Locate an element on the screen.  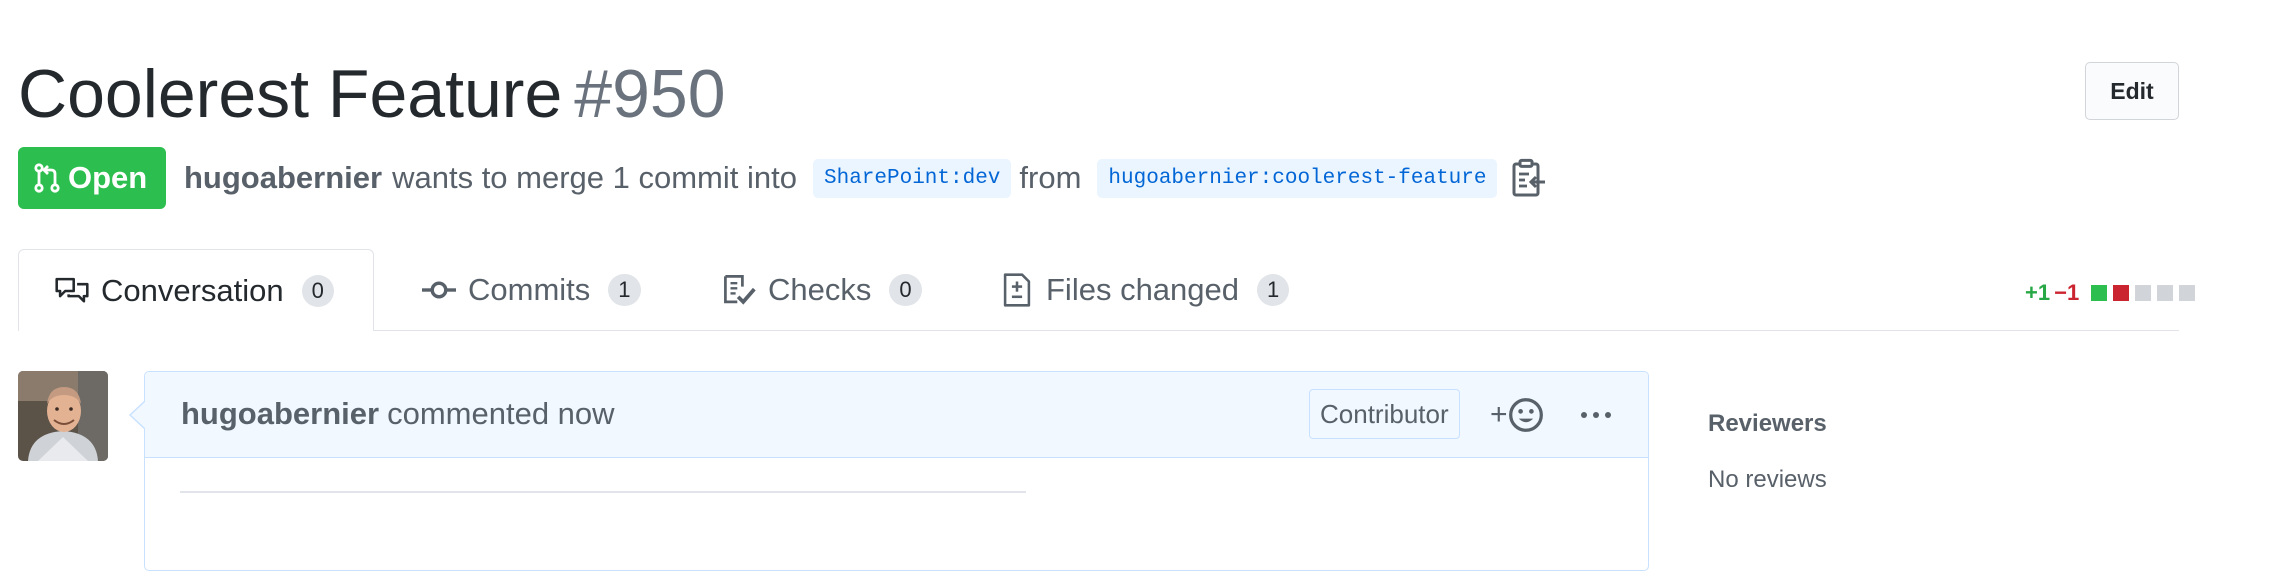
comment-meta: hugoabernier commented now is located at coordinates (398, 414).